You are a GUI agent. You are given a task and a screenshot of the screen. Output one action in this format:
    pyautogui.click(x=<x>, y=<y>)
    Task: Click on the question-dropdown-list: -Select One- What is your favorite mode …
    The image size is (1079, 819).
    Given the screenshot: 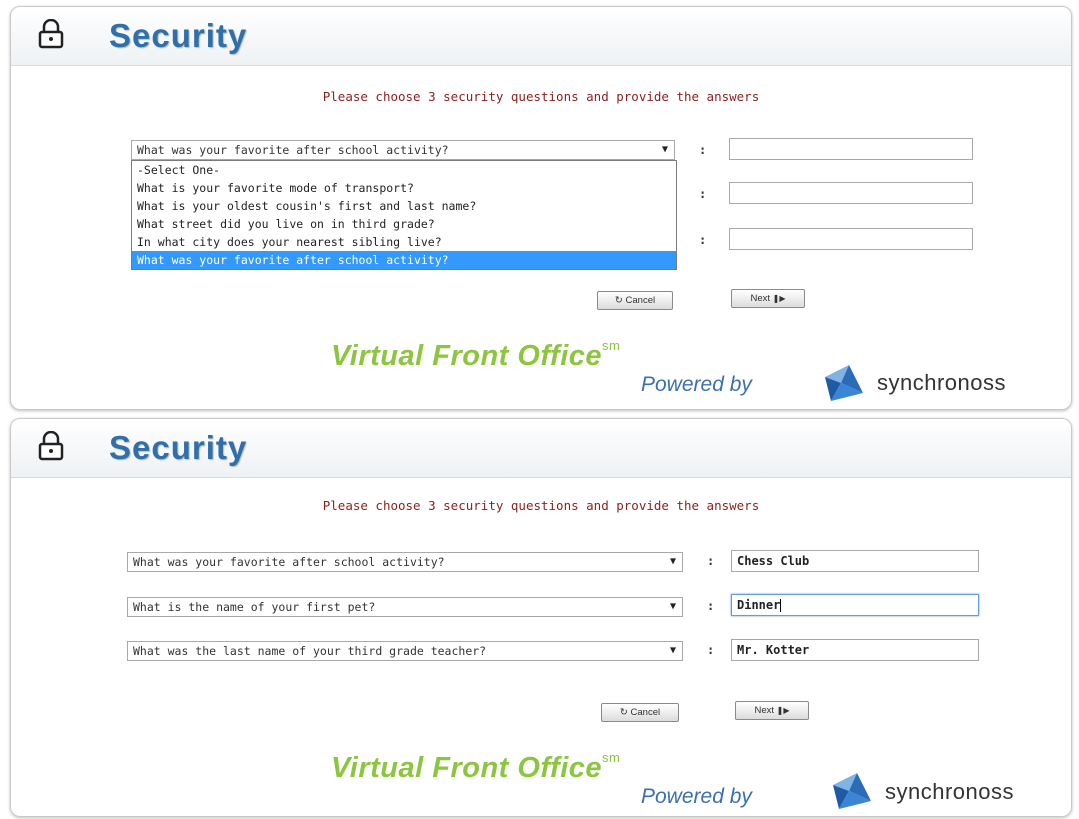 What is the action you would take?
    pyautogui.click(x=404, y=215)
    